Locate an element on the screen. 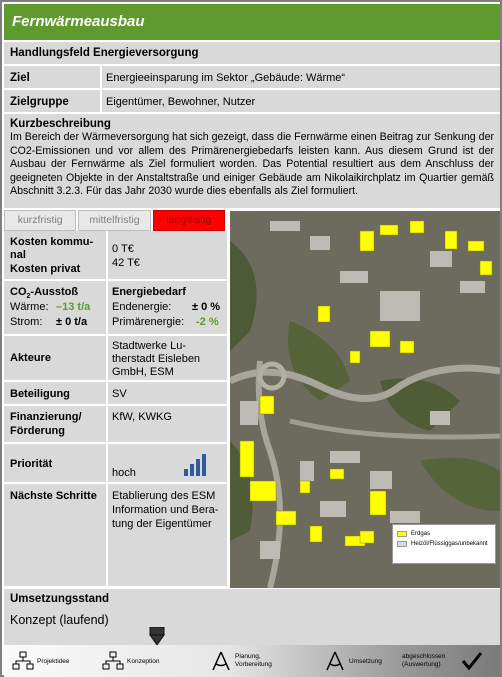 Image resolution: width=502 pixels, height=677 pixels. co2-strom-value: ± 0 t/a is located at coordinates (72, 322).